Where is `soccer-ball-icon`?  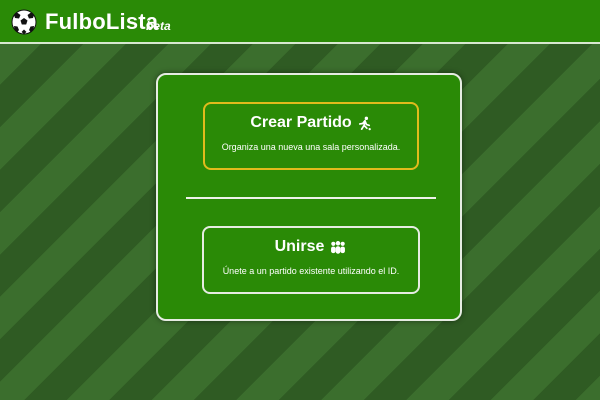 soccer-ball-icon is located at coordinates (24, 22).